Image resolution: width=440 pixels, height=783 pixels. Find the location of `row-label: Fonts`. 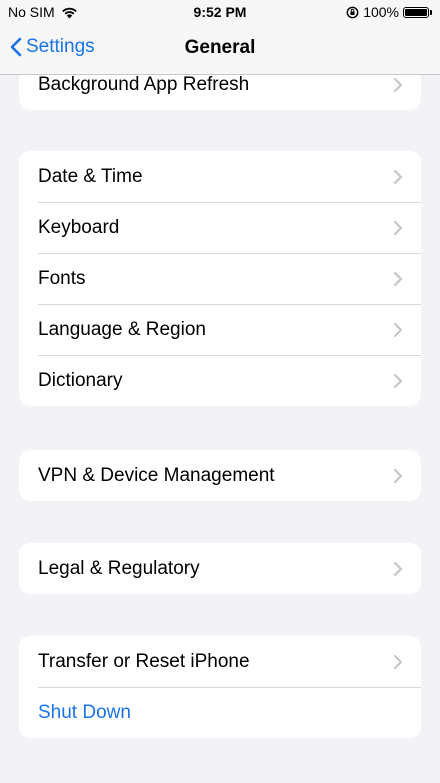

row-label: Fonts is located at coordinates (62, 278).